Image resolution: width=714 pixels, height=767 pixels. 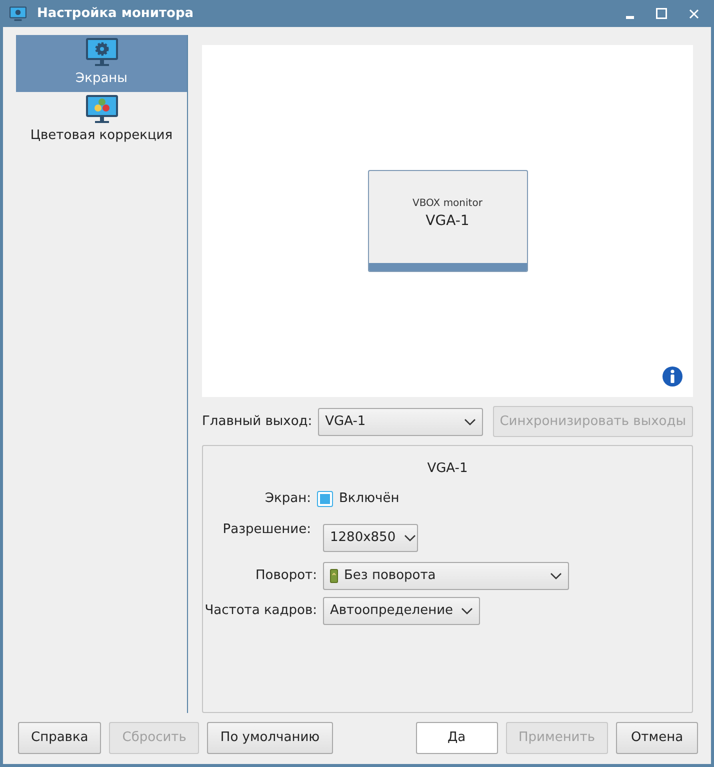 I want to click on monitor-name: VGA-1, so click(x=448, y=221).